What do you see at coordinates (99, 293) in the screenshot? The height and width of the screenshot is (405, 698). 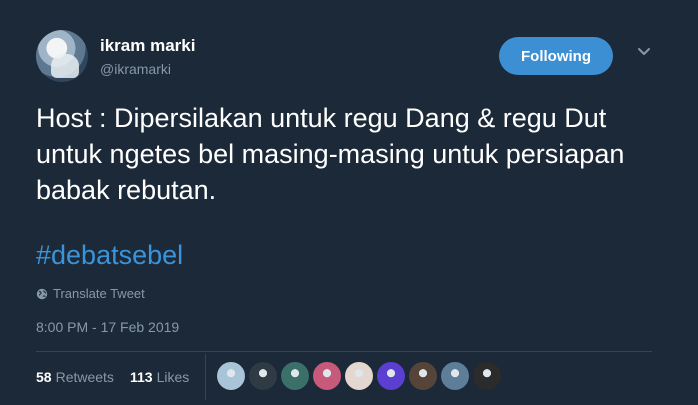 I see `translate-label: Translate Tweet` at bounding box center [99, 293].